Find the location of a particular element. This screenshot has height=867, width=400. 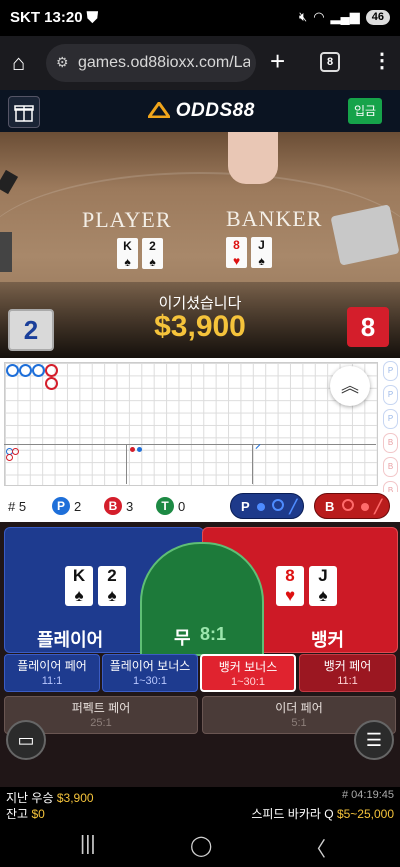

chat-bubble-icon: ▭ is located at coordinates (26, 740).